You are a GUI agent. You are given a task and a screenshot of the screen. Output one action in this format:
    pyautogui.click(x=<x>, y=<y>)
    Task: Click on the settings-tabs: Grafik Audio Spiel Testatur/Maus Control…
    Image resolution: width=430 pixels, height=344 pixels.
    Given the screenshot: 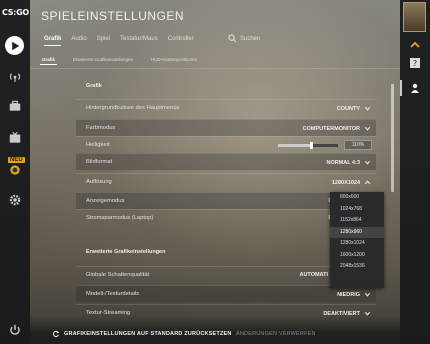 What is the action you would take?
    pyautogui.click(x=124, y=41)
    